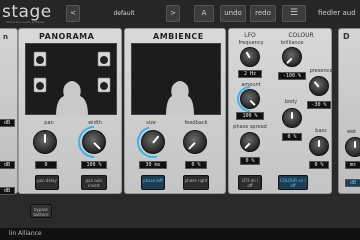  I want to click on width-value: 100 %, so click(94, 165).